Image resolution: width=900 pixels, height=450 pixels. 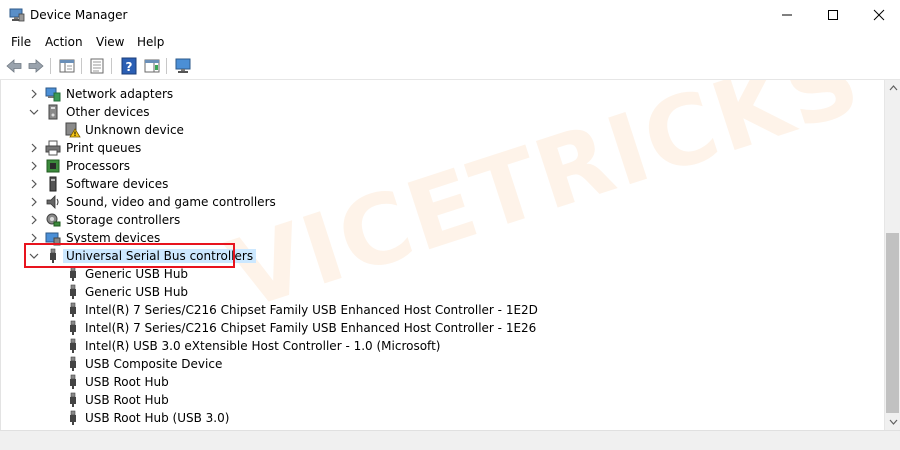 I want to click on tree-node-usb-root-hub-usb3: USB Root Hub (USB 3.0), so click(x=442, y=418).